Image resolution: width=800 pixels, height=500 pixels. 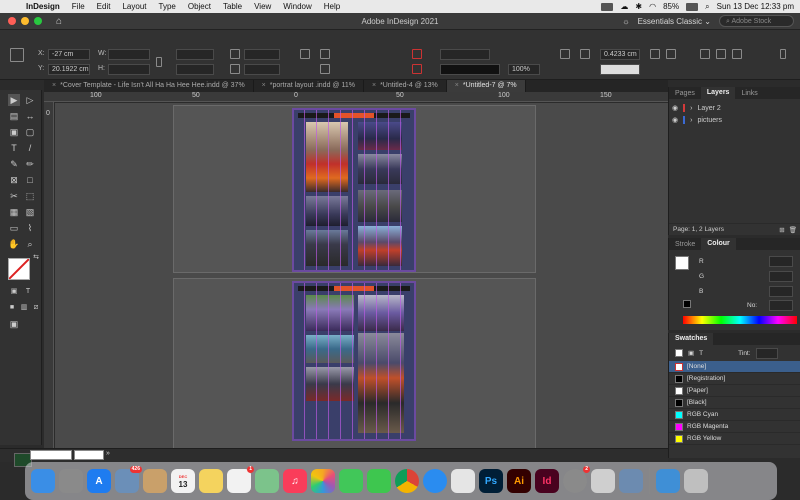 I want to click on apply-color-icon: ■, so click(x=12, y=308).